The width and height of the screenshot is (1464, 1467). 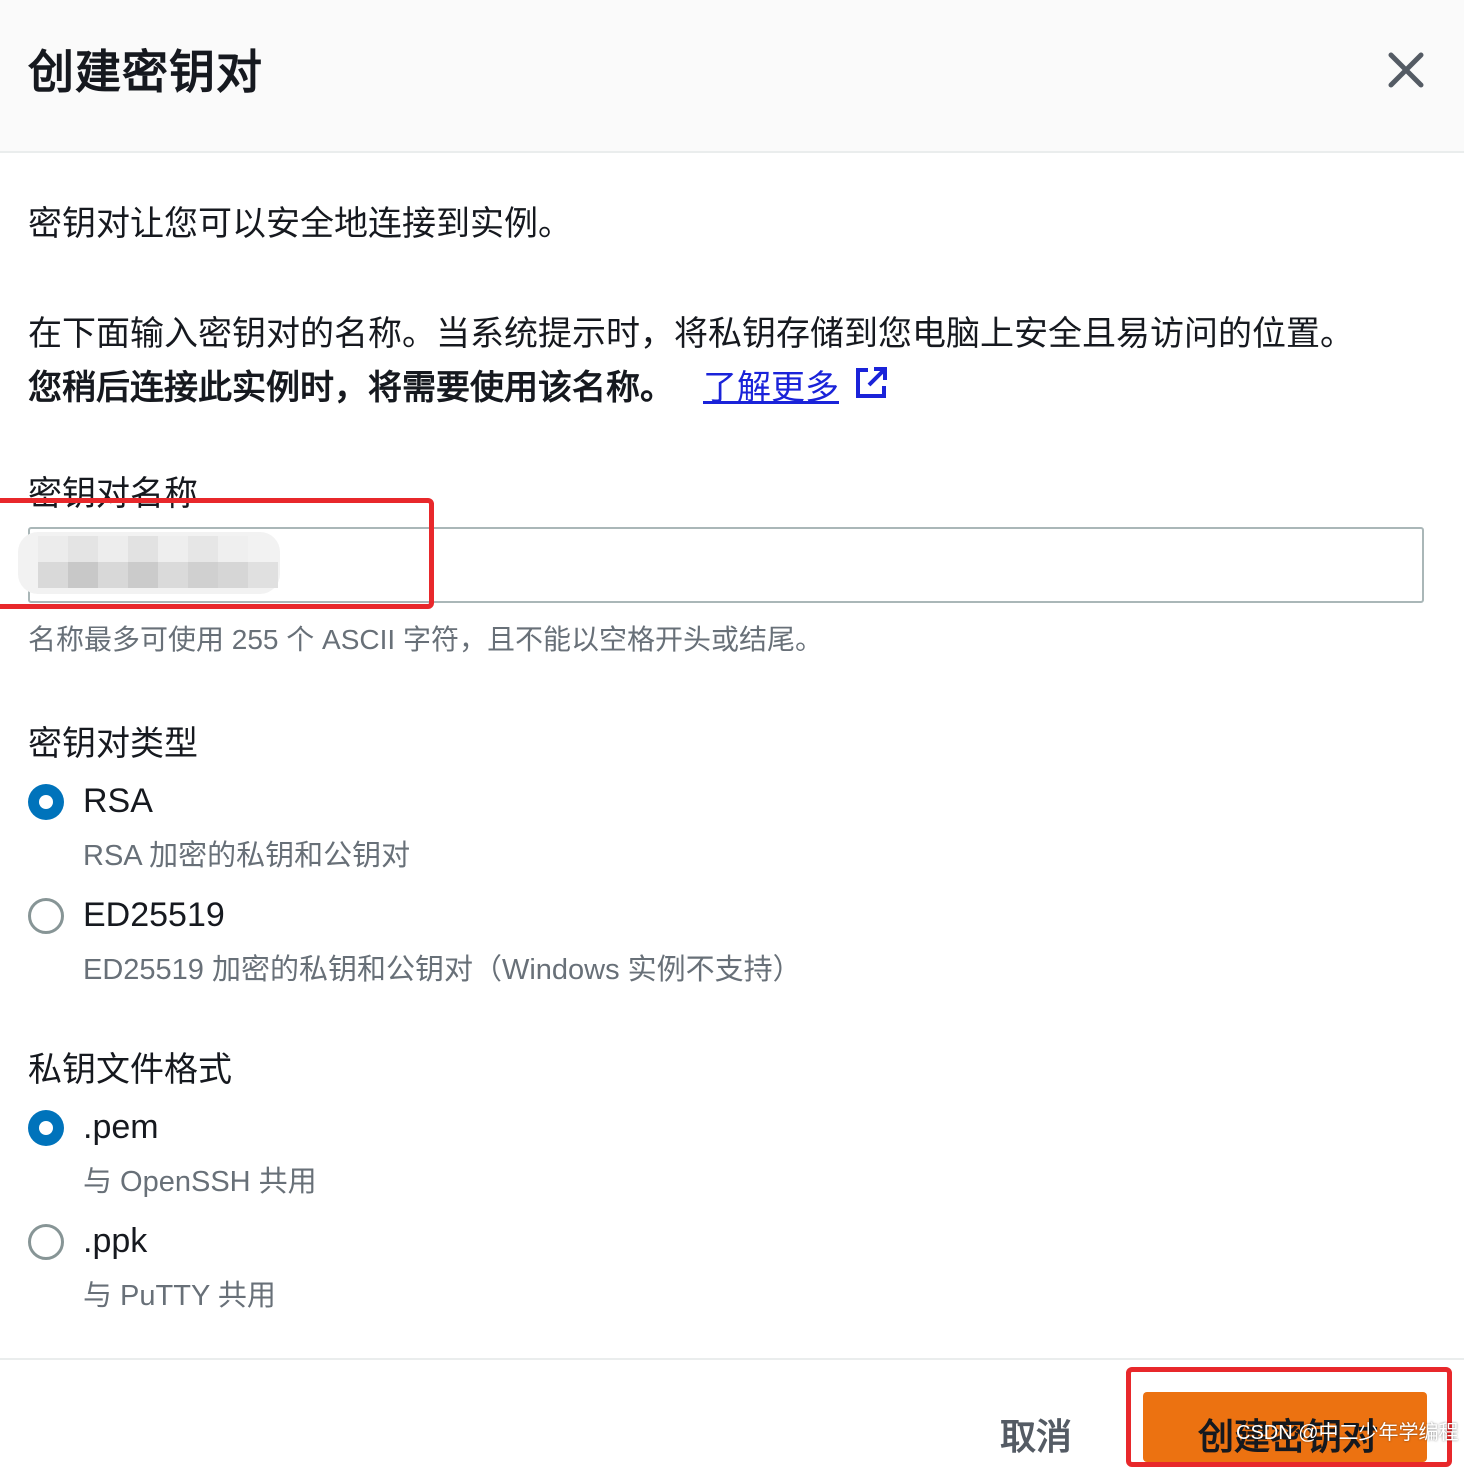 I want to click on watermark: CSDN @中二少年学编程, so click(x=1347, y=1433).